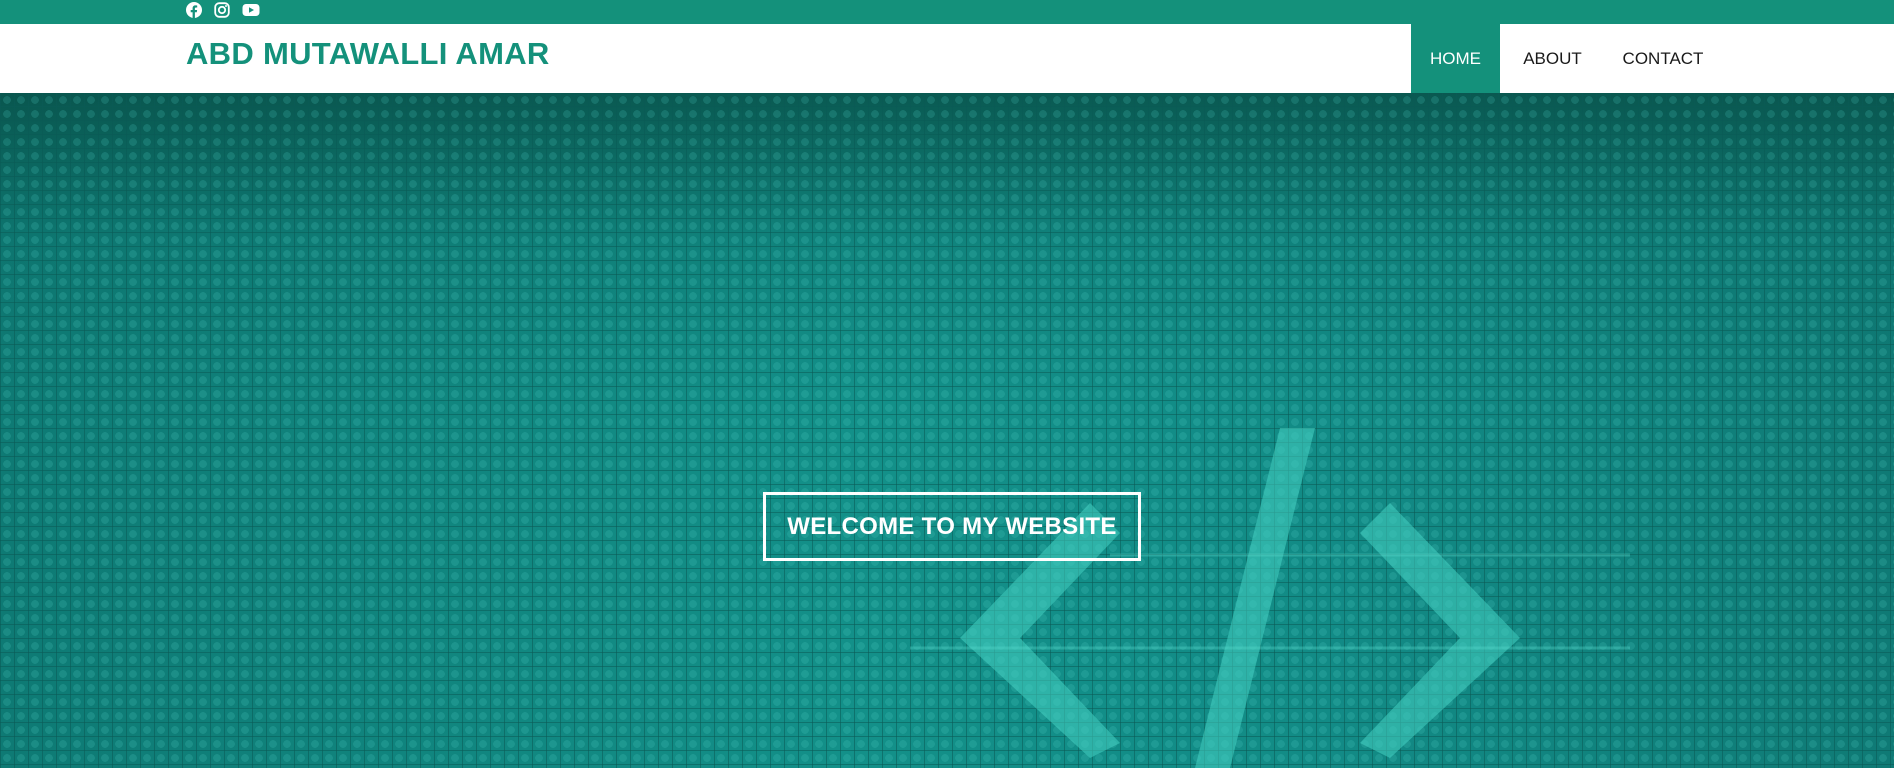 This screenshot has width=1894, height=768. Describe the element at coordinates (368, 53) in the screenshot. I see `site-brand: ABD MUTAWALLI AMAR` at that location.